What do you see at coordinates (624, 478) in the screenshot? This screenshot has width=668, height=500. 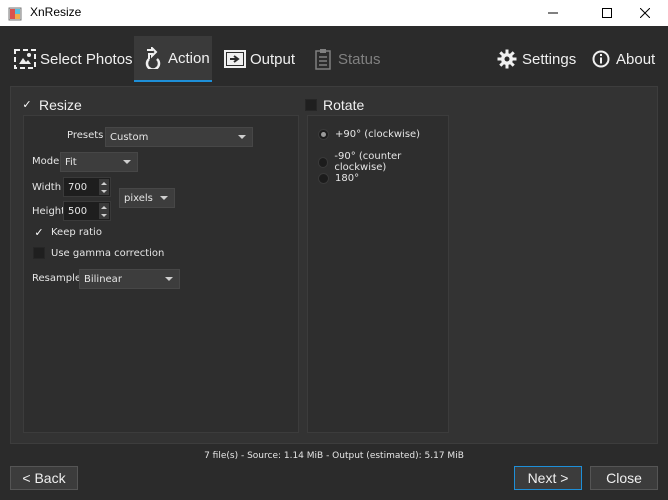 I see `close-button: Close` at bounding box center [624, 478].